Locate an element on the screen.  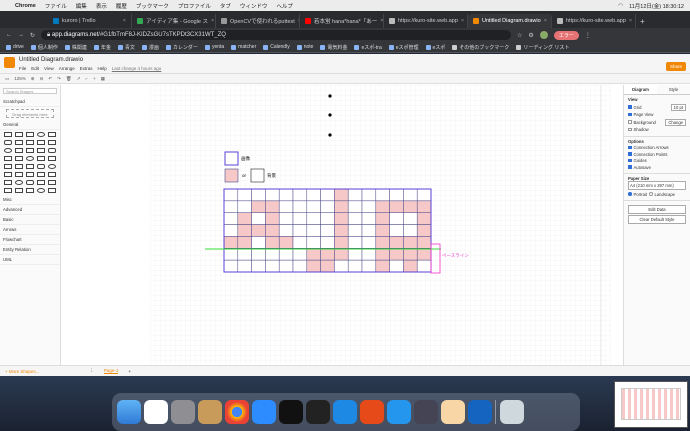
finder-icon is located at coordinates (129, 412).